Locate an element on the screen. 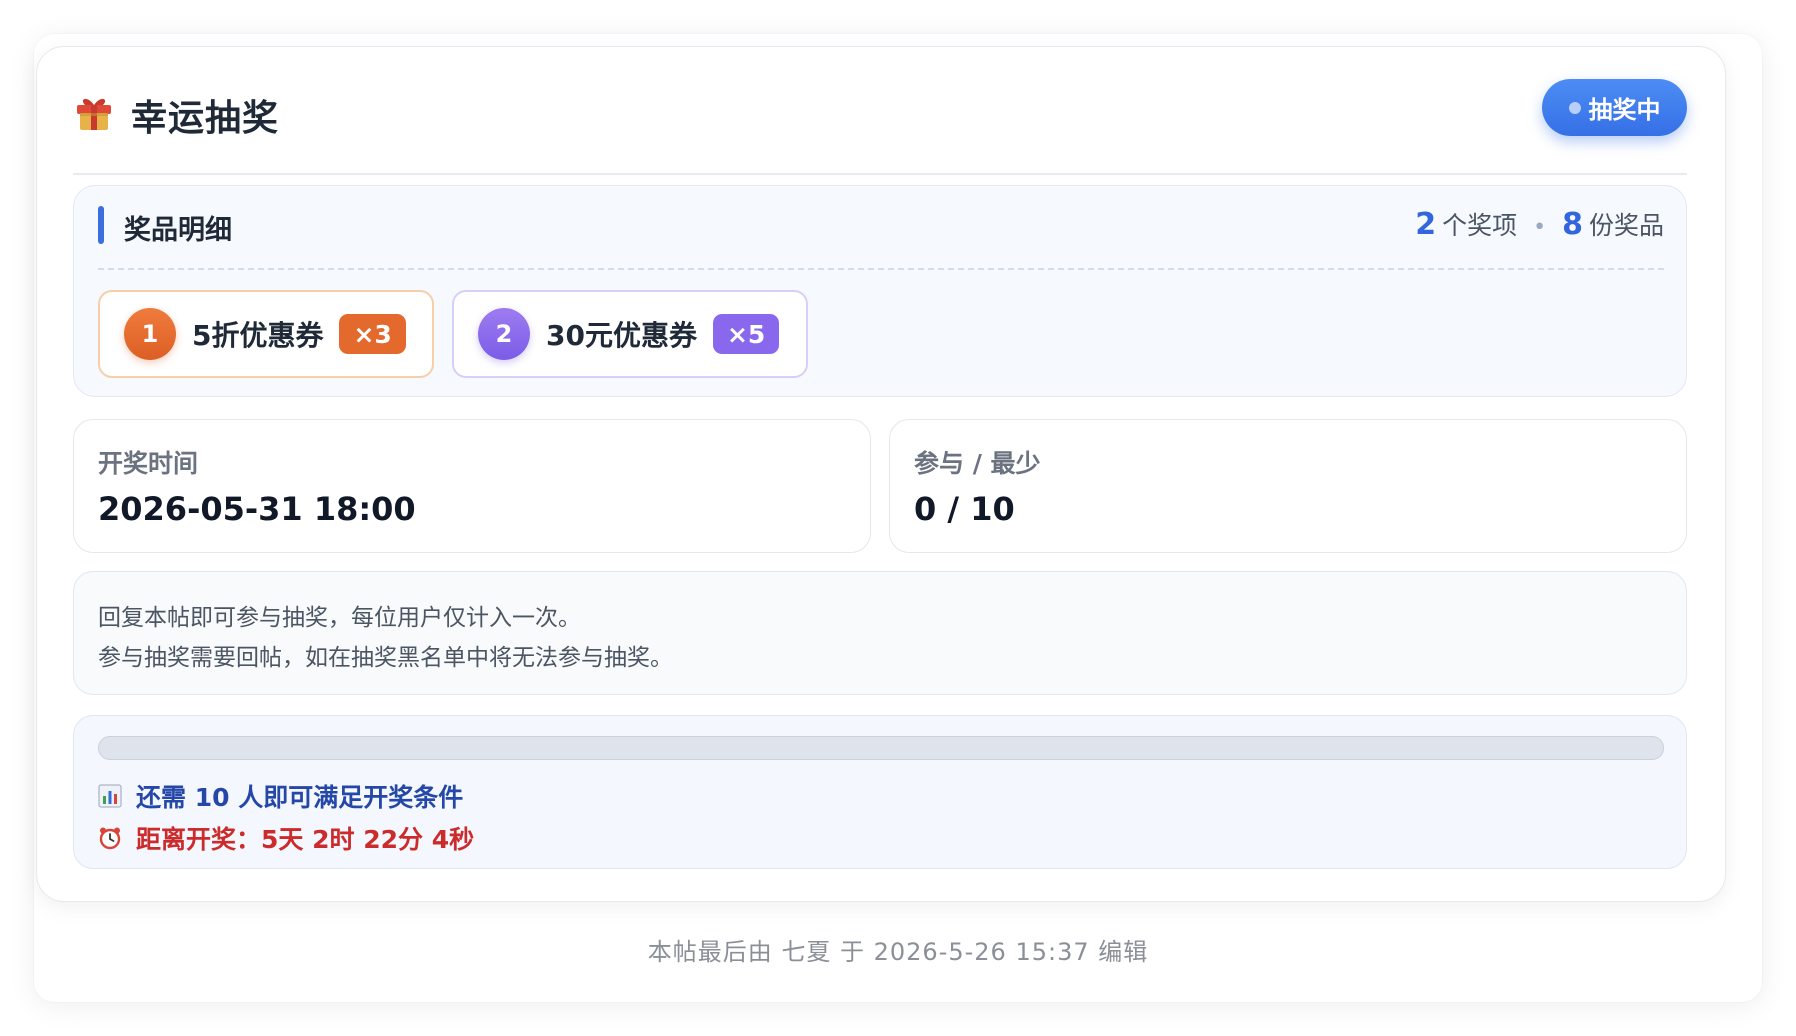 The width and height of the screenshot is (1796, 1036). participation-label: 参与 / 最少 is located at coordinates (977, 463).